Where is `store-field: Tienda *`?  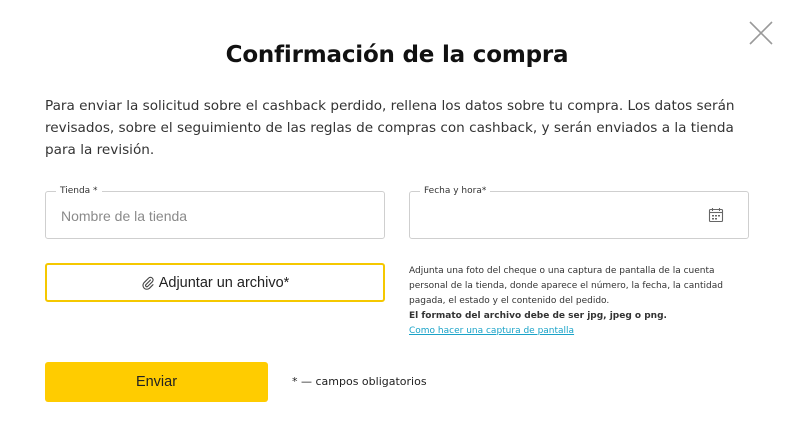
store-field: Tienda * is located at coordinates (215, 212).